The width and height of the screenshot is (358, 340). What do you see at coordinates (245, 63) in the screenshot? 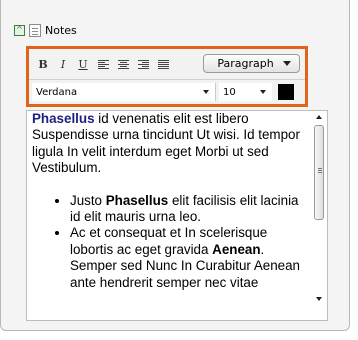
I see `paragraph-format-value: Paragraph` at bounding box center [245, 63].